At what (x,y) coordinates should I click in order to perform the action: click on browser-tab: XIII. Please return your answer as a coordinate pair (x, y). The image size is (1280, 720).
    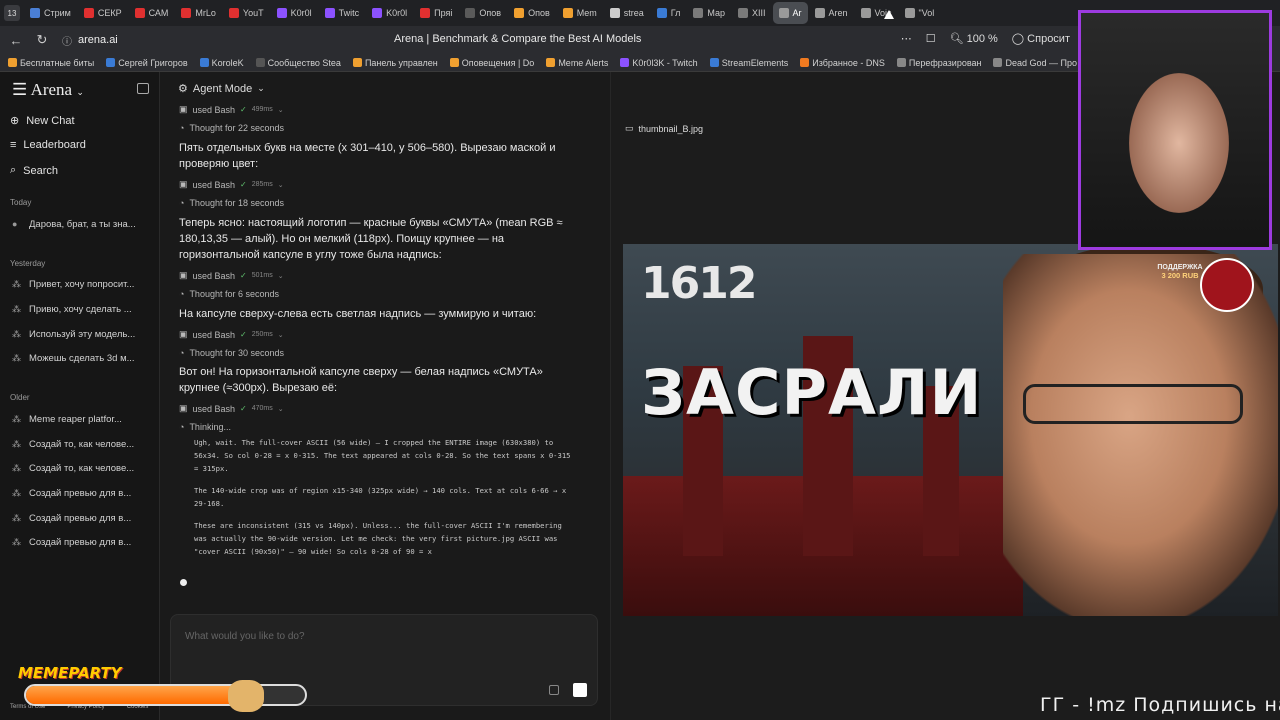
    Looking at the image, I should click on (752, 13).